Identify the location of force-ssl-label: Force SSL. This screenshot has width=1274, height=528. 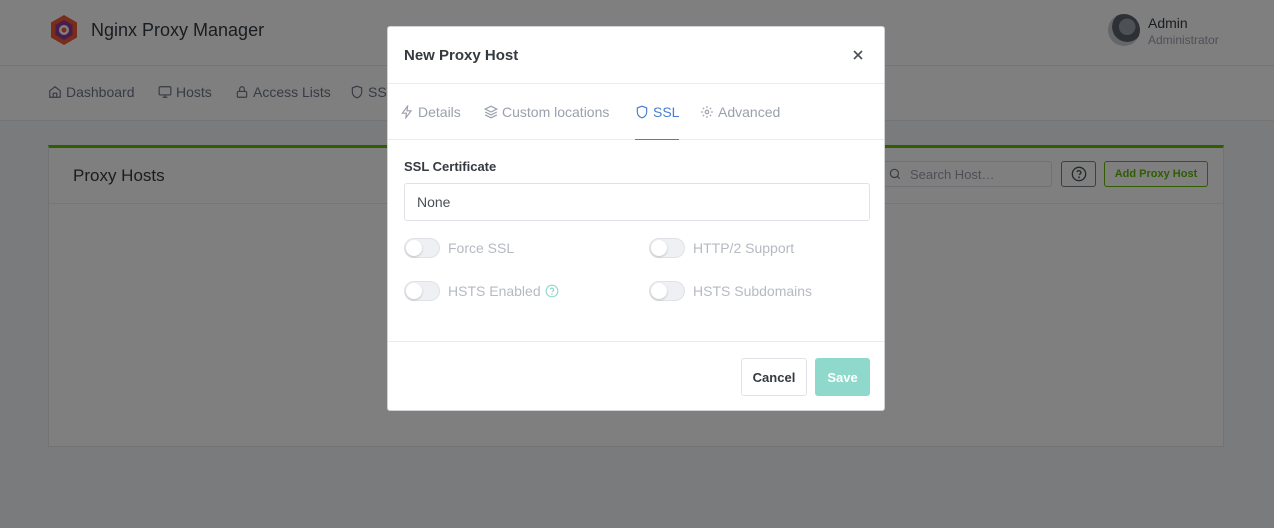
(481, 248).